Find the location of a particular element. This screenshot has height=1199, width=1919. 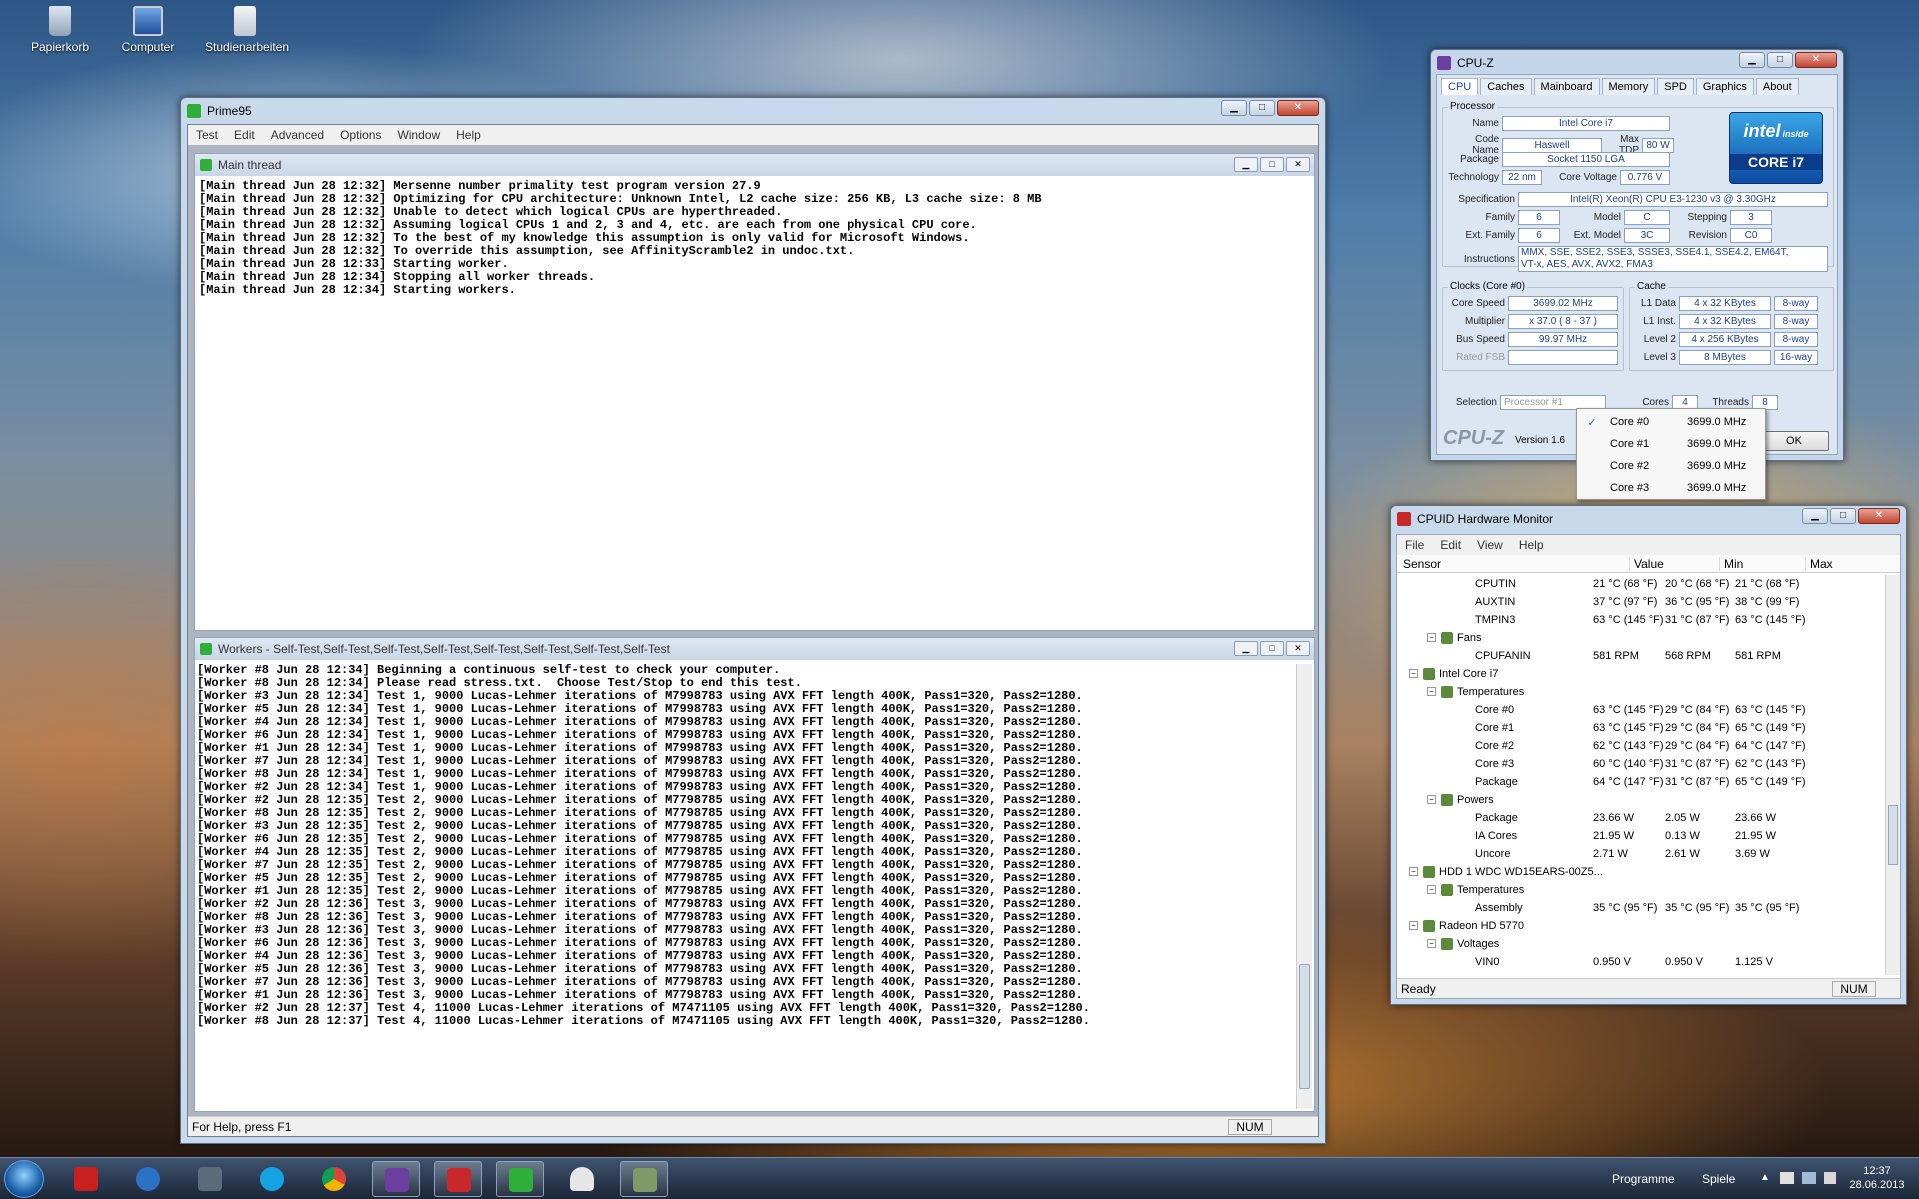

prime95-titlebar: Prime95 is located at coordinates (753, 111).